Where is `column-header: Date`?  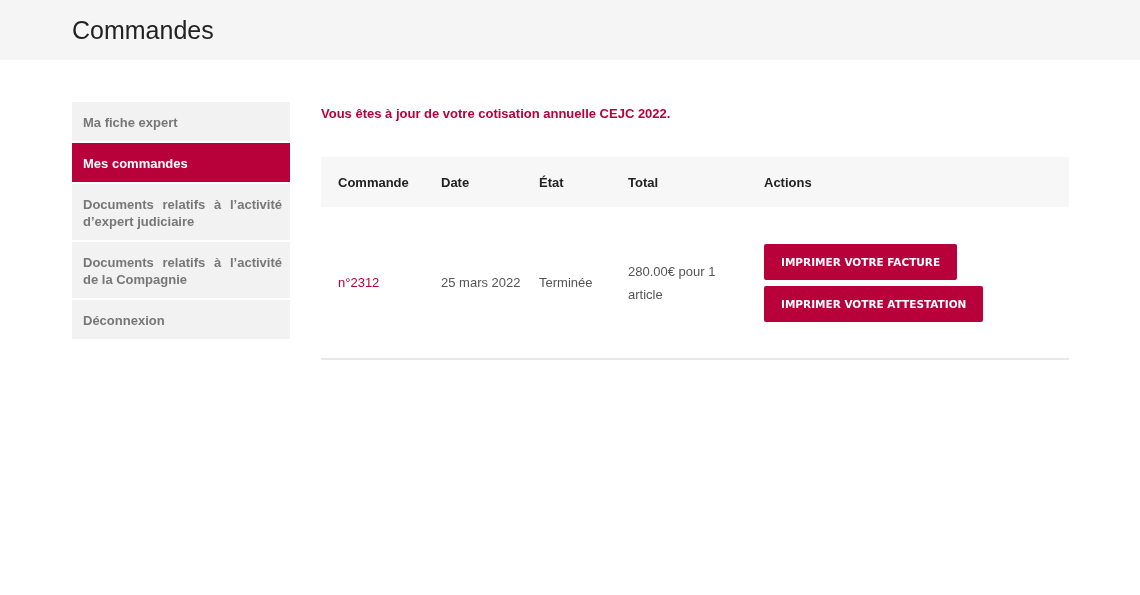 column-header: Date is located at coordinates (490, 182).